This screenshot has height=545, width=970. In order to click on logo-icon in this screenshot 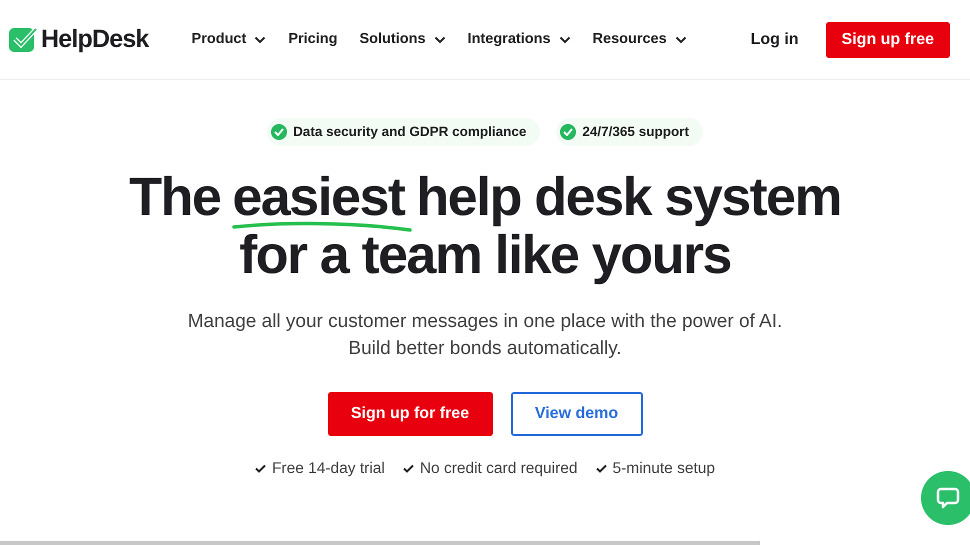, I will do `click(23, 40)`.